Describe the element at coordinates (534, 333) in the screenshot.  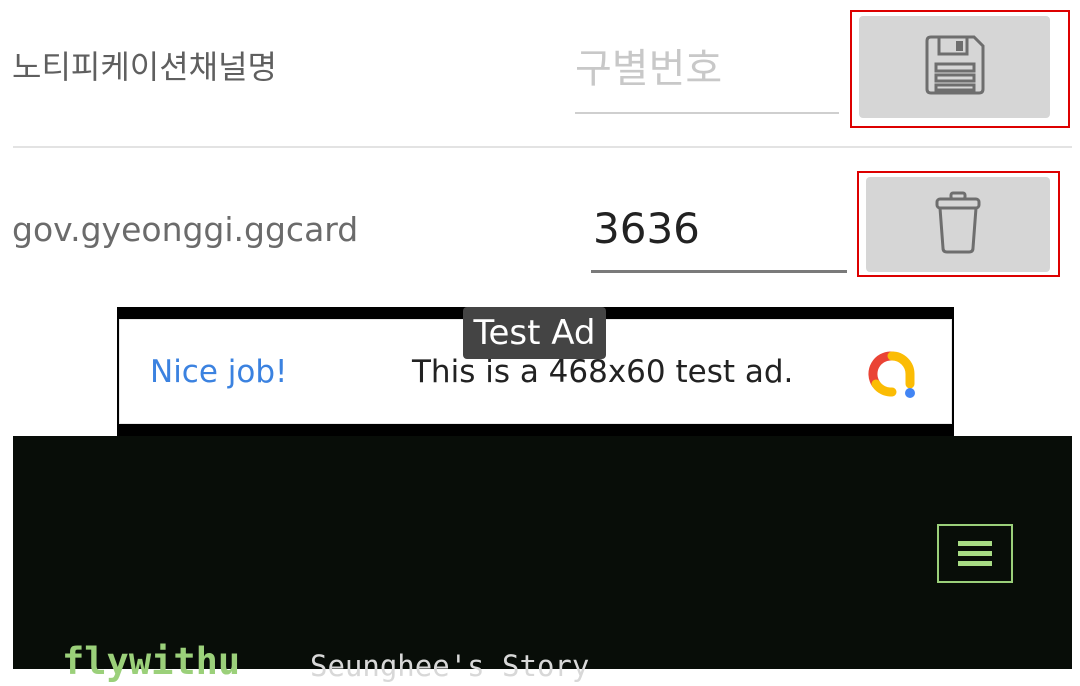
I see `test-ad-badge: Test Ad` at that location.